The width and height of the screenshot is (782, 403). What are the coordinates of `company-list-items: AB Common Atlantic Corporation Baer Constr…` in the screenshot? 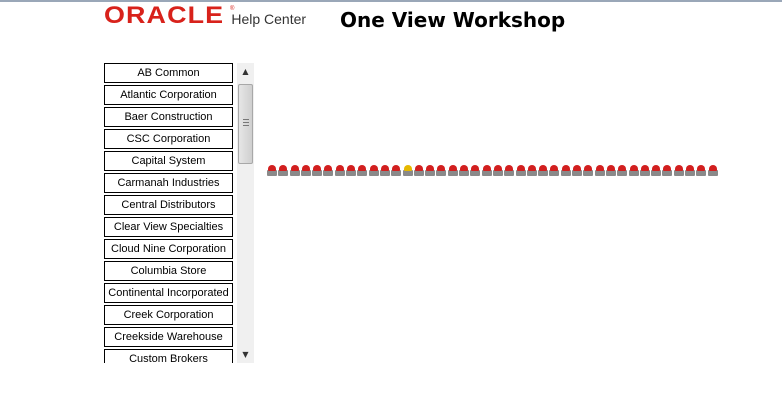 It's located at (168, 213).